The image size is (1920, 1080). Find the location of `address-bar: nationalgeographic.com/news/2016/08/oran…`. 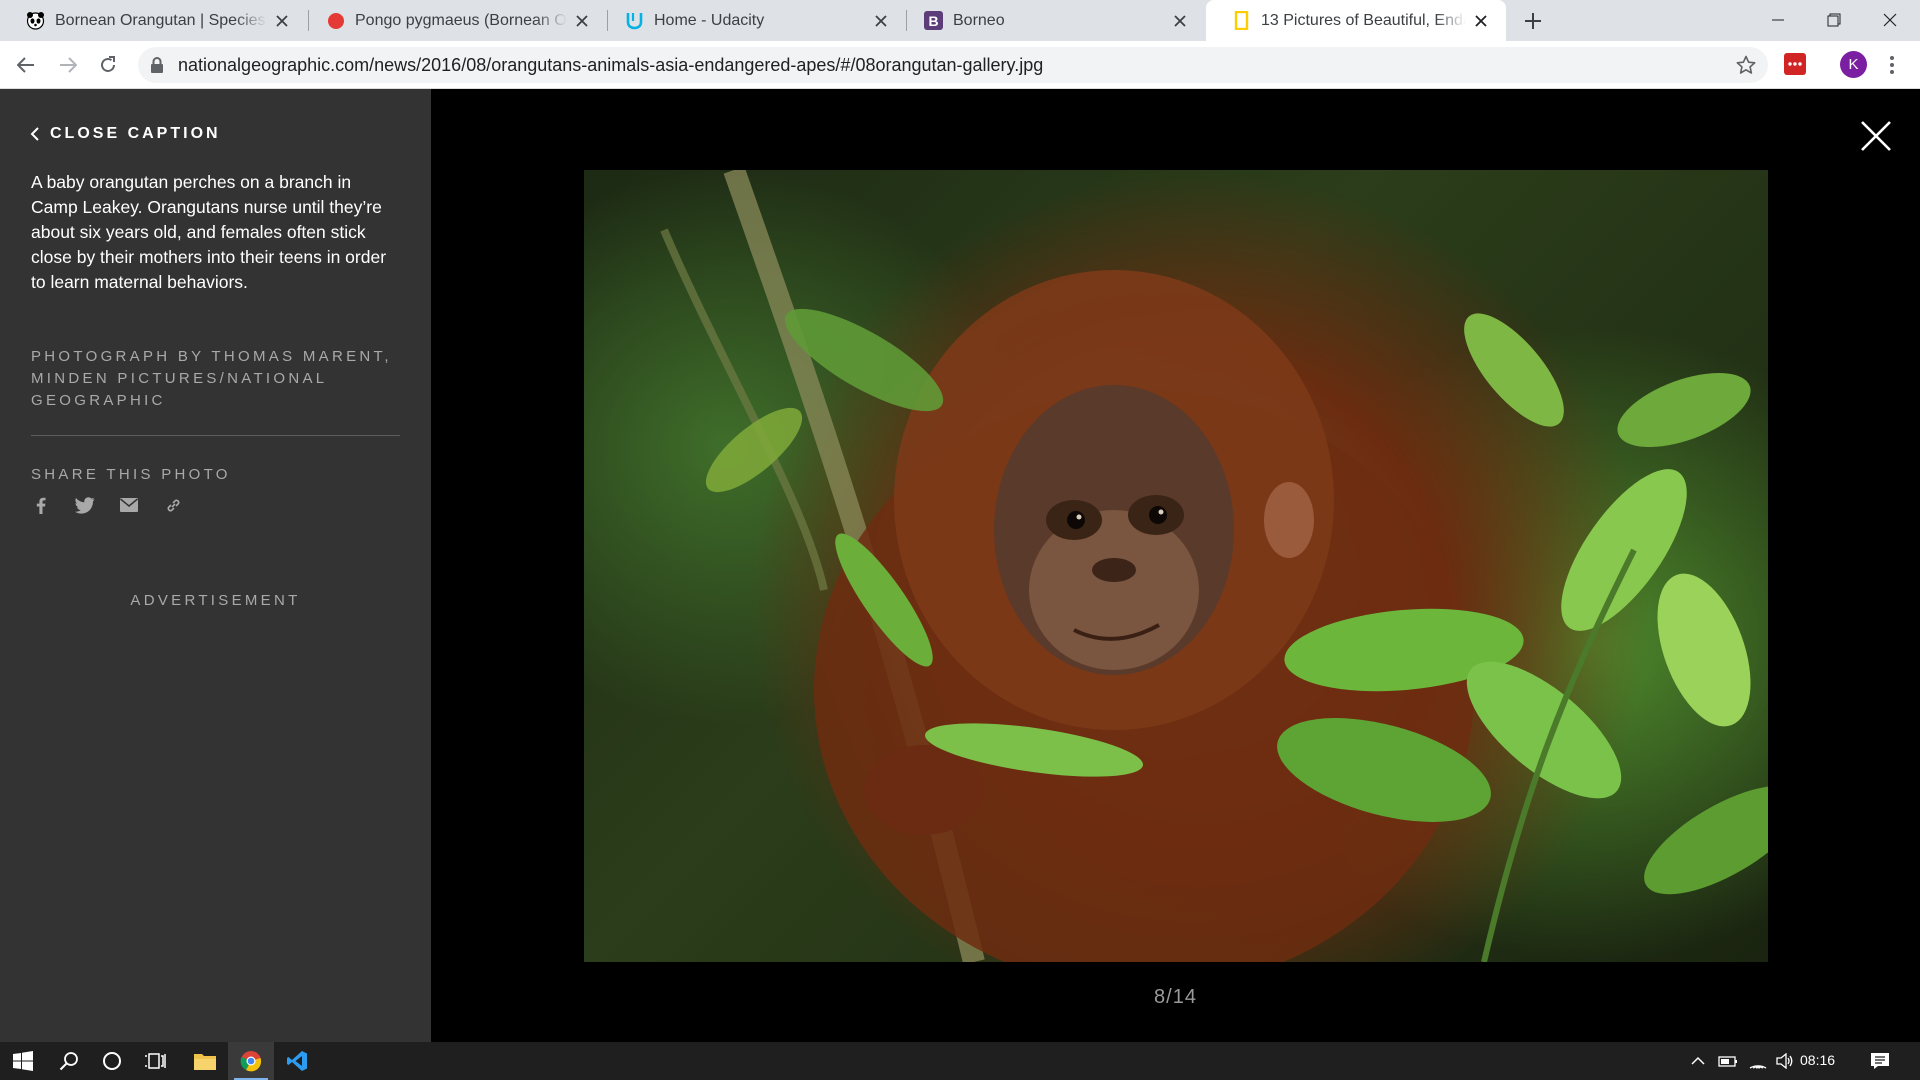

address-bar: nationalgeographic.com/news/2016/08/oran… is located at coordinates (953, 65).